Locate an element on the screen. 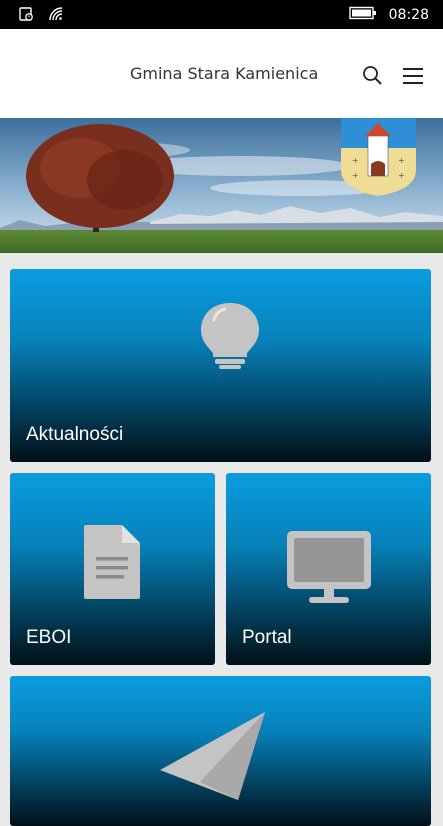 The width and height of the screenshot is (443, 826). tile-eboi: EBOI is located at coordinates (112, 569).